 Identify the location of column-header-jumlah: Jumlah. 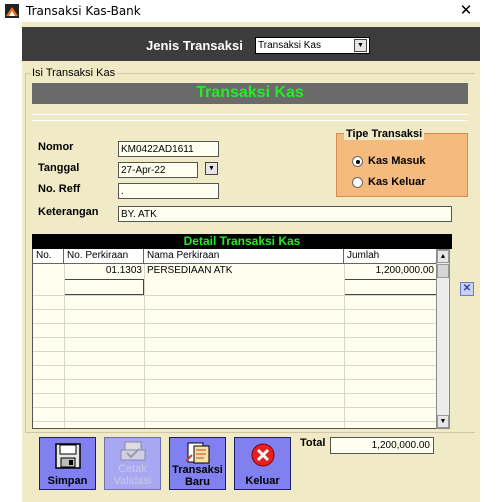
(390, 256).